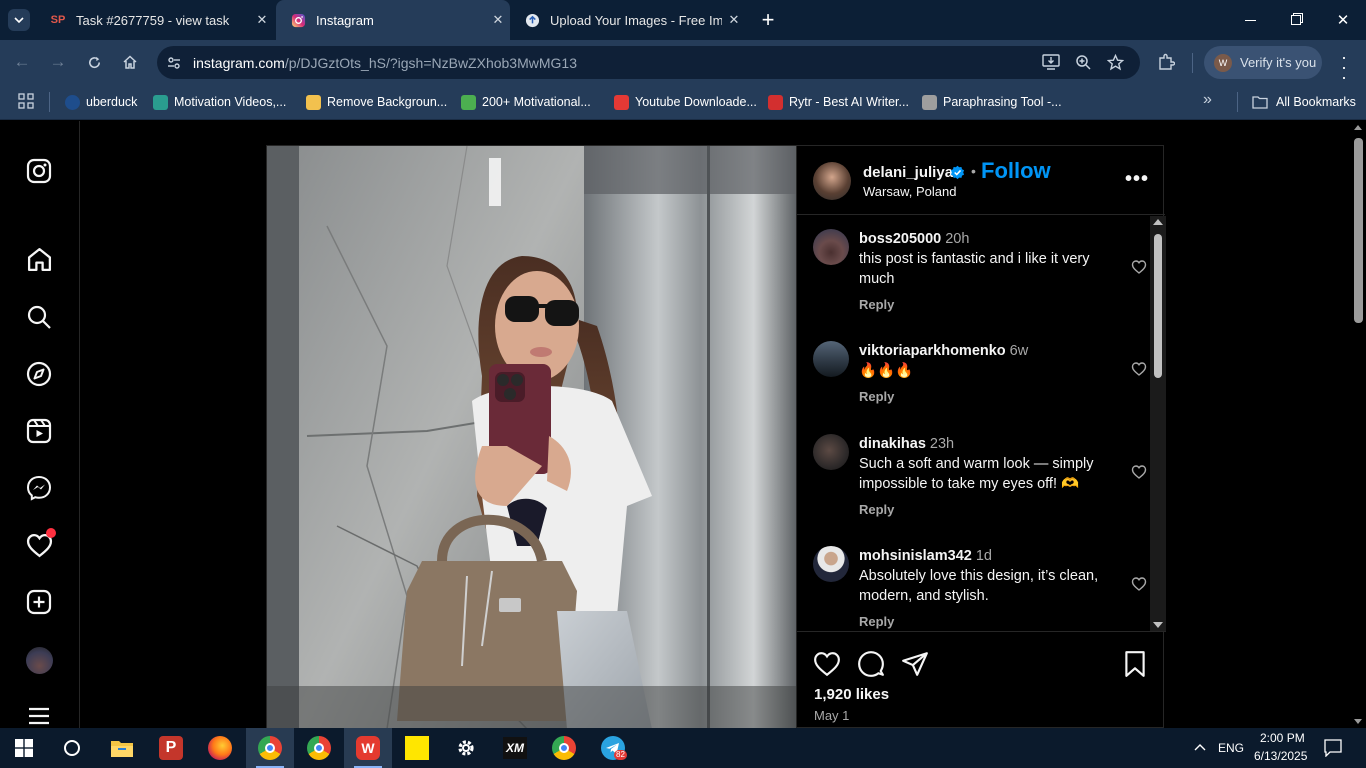 The width and height of the screenshot is (1366, 768). What do you see at coordinates (1115, 62) in the screenshot?
I see `bookmark-star-icon` at bounding box center [1115, 62].